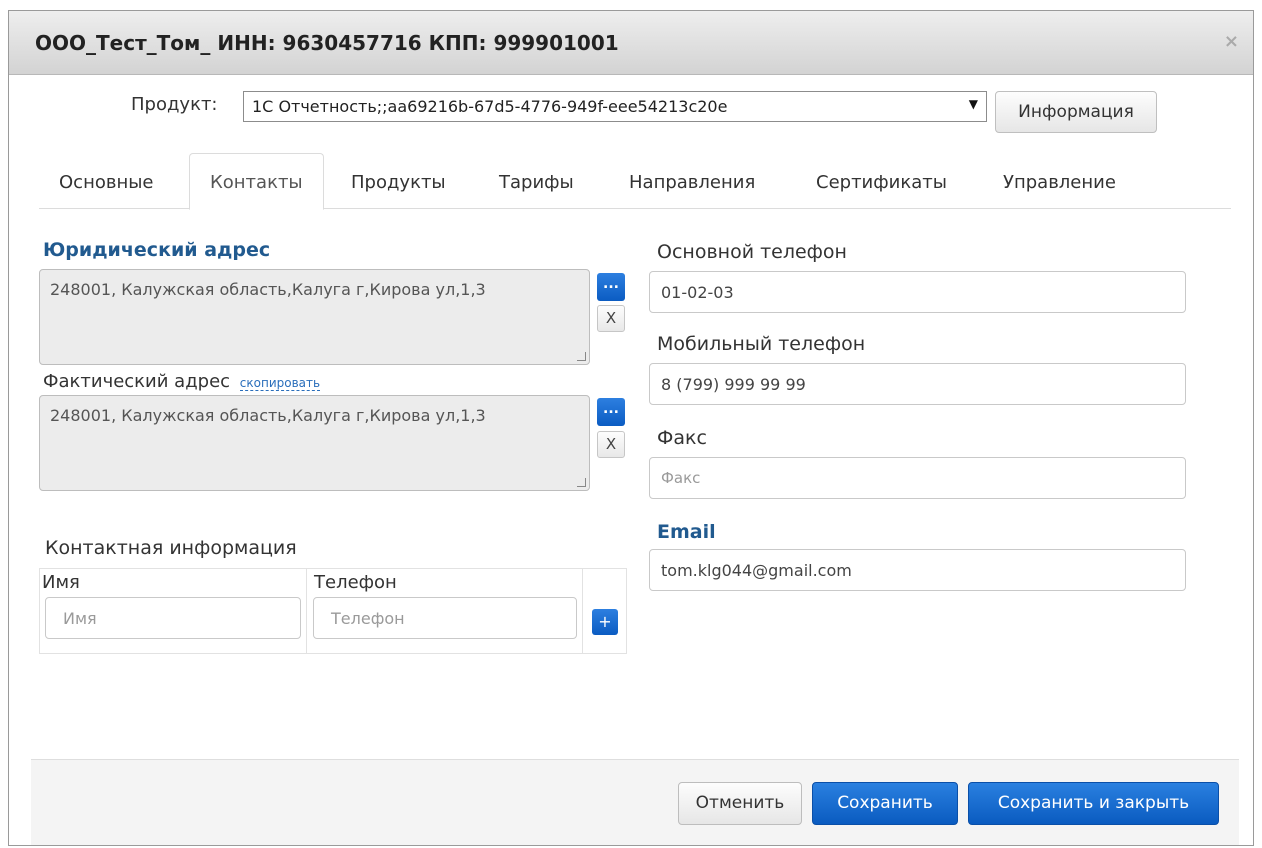  What do you see at coordinates (611, 444) in the screenshot?
I see `actual-address-clear-button: X` at bounding box center [611, 444].